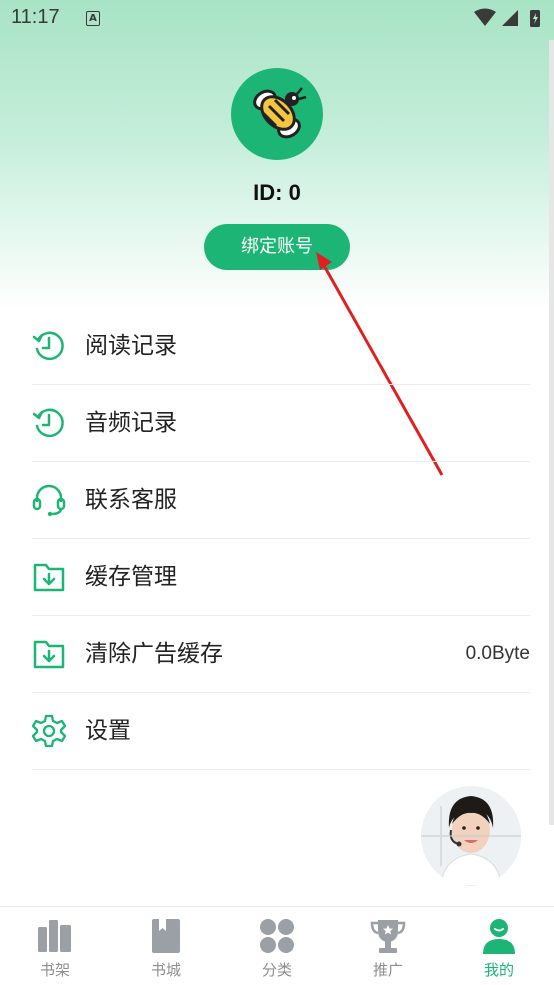 The width and height of the screenshot is (554, 985). What do you see at coordinates (281, 731) in the screenshot?
I see `menu-item-settings: 设置` at bounding box center [281, 731].